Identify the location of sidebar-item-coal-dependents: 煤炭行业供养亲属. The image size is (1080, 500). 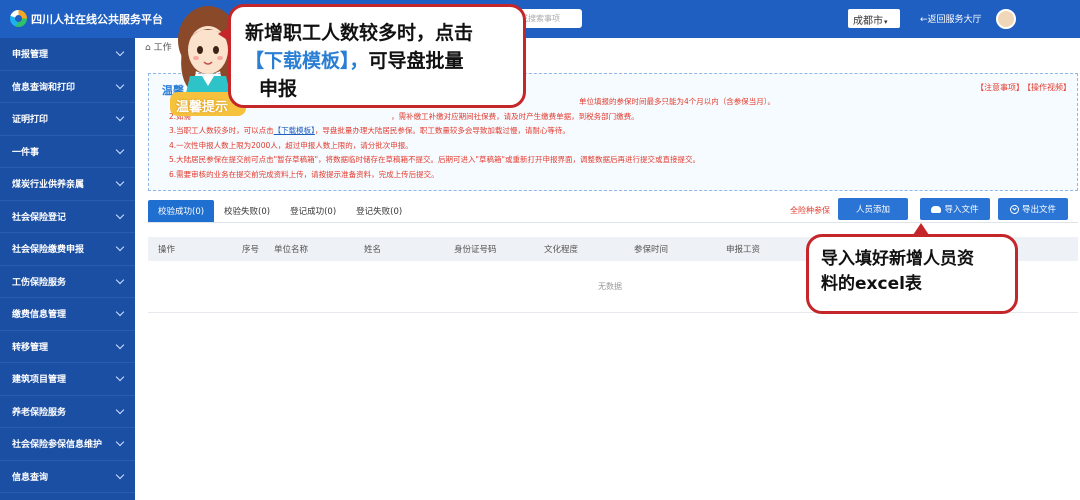
(67, 184).